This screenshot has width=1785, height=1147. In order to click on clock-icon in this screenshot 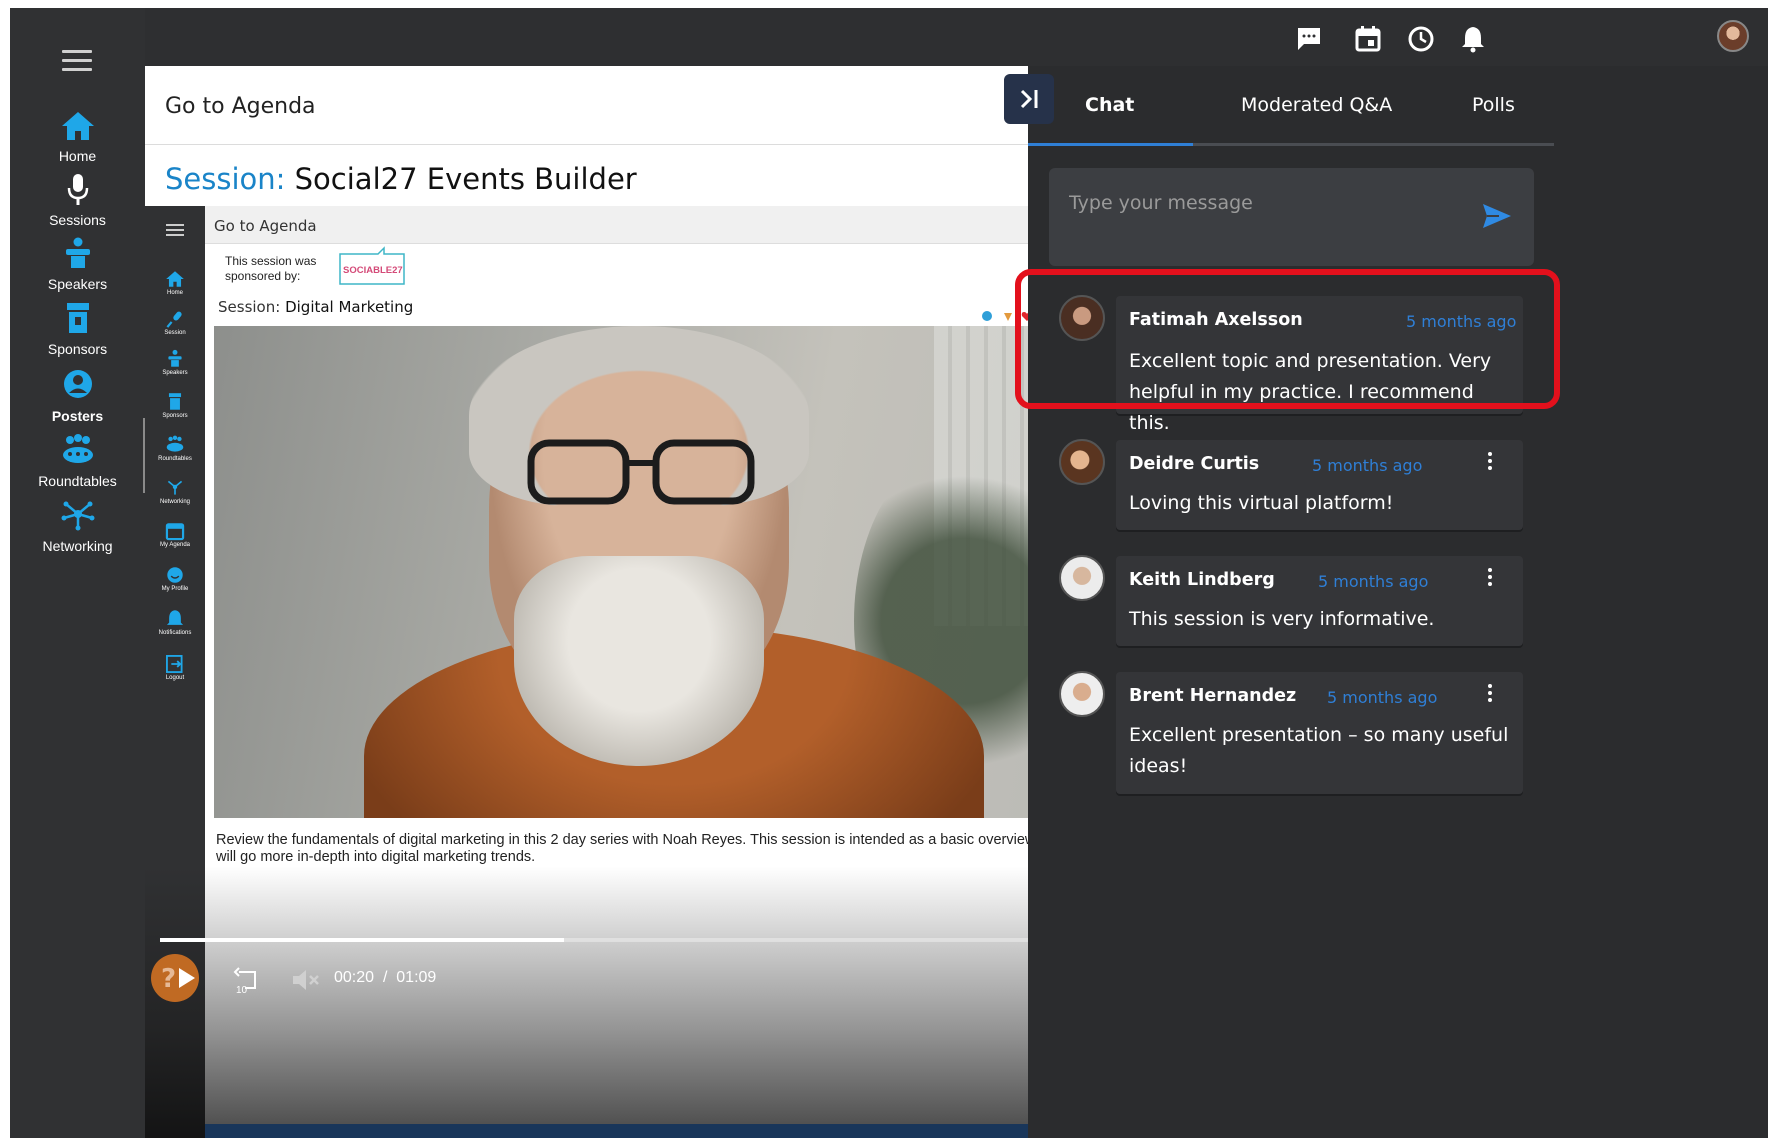, I will do `click(1421, 39)`.